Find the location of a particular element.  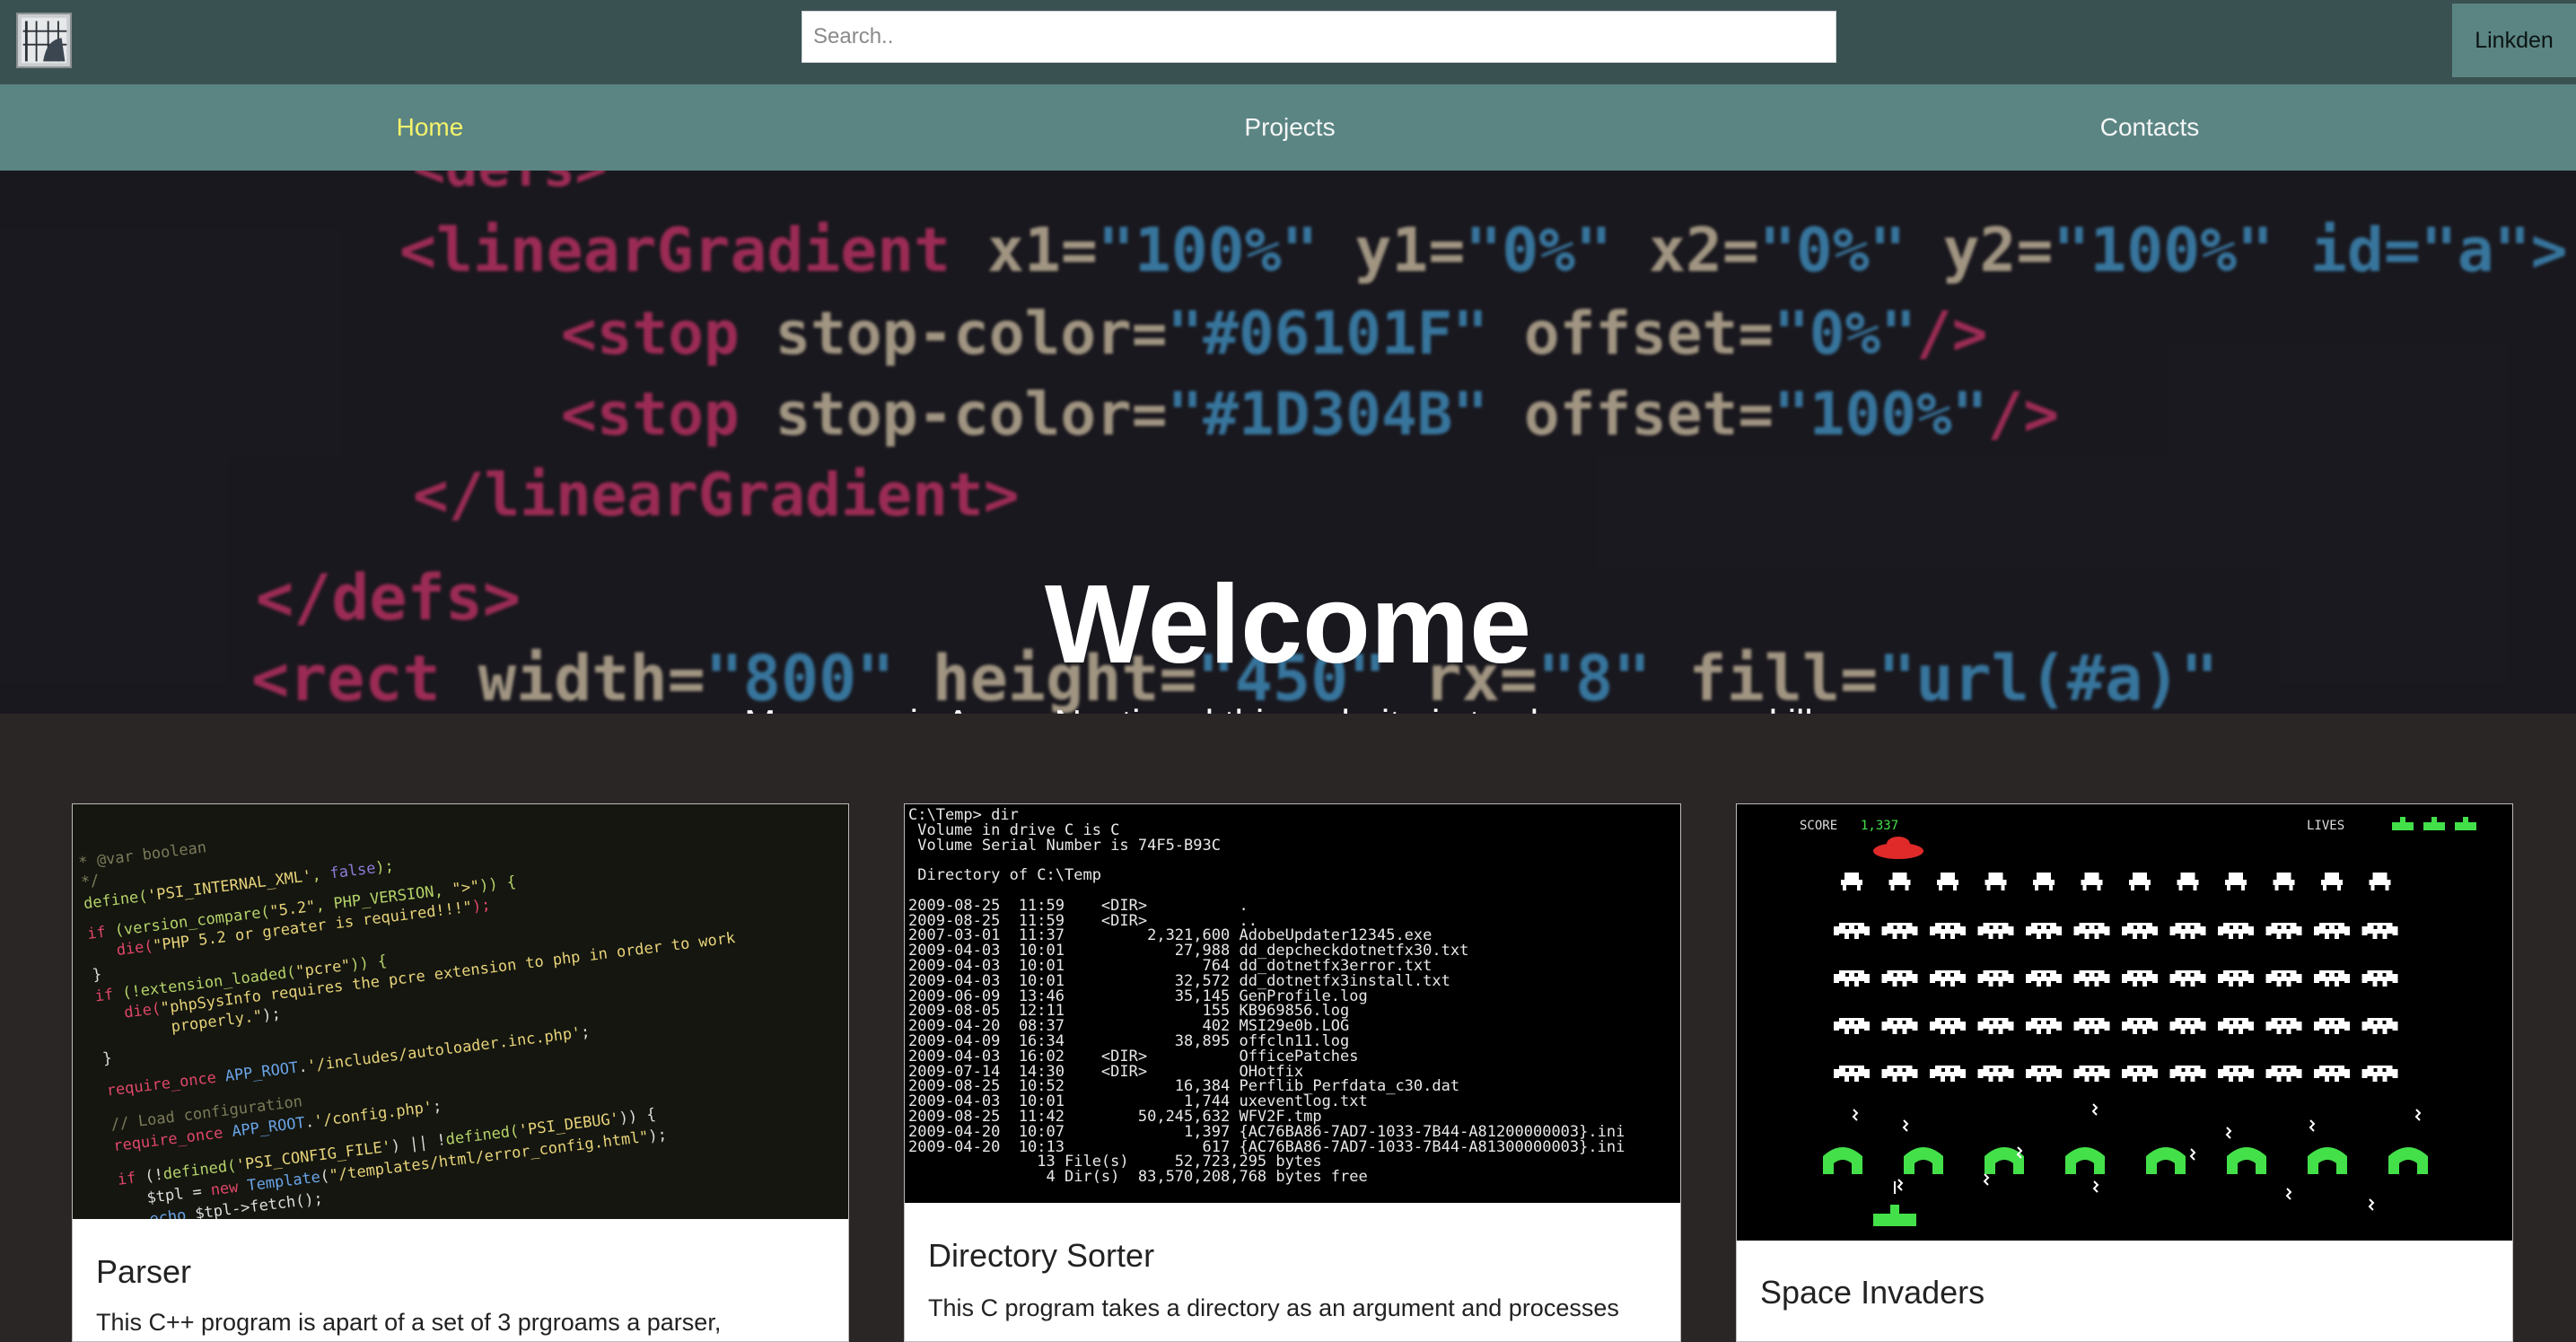

player-shot is located at coordinates (1895, 1187).